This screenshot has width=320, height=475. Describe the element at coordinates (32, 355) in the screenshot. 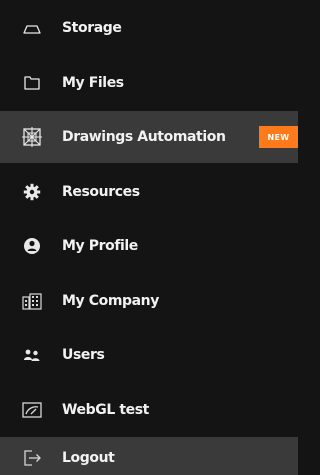

I see `users-icon` at that location.